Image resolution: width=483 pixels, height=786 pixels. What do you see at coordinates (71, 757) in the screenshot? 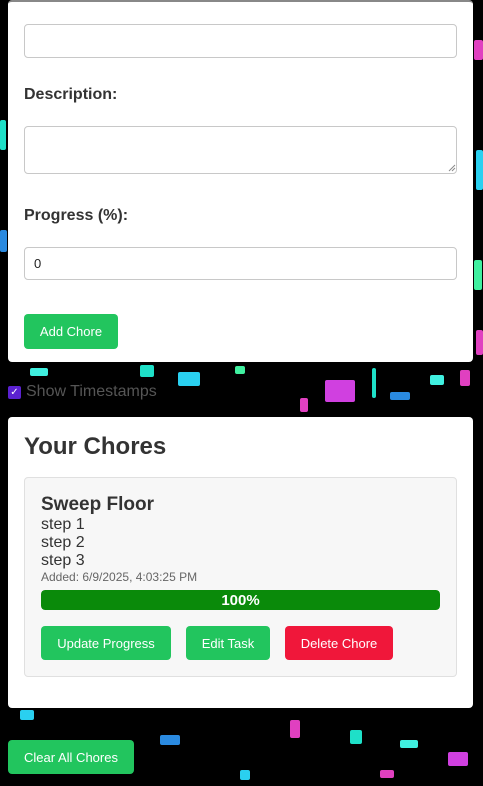
I see `clear-all-chores-button: Clear All Chores` at bounding box center [71, 757].